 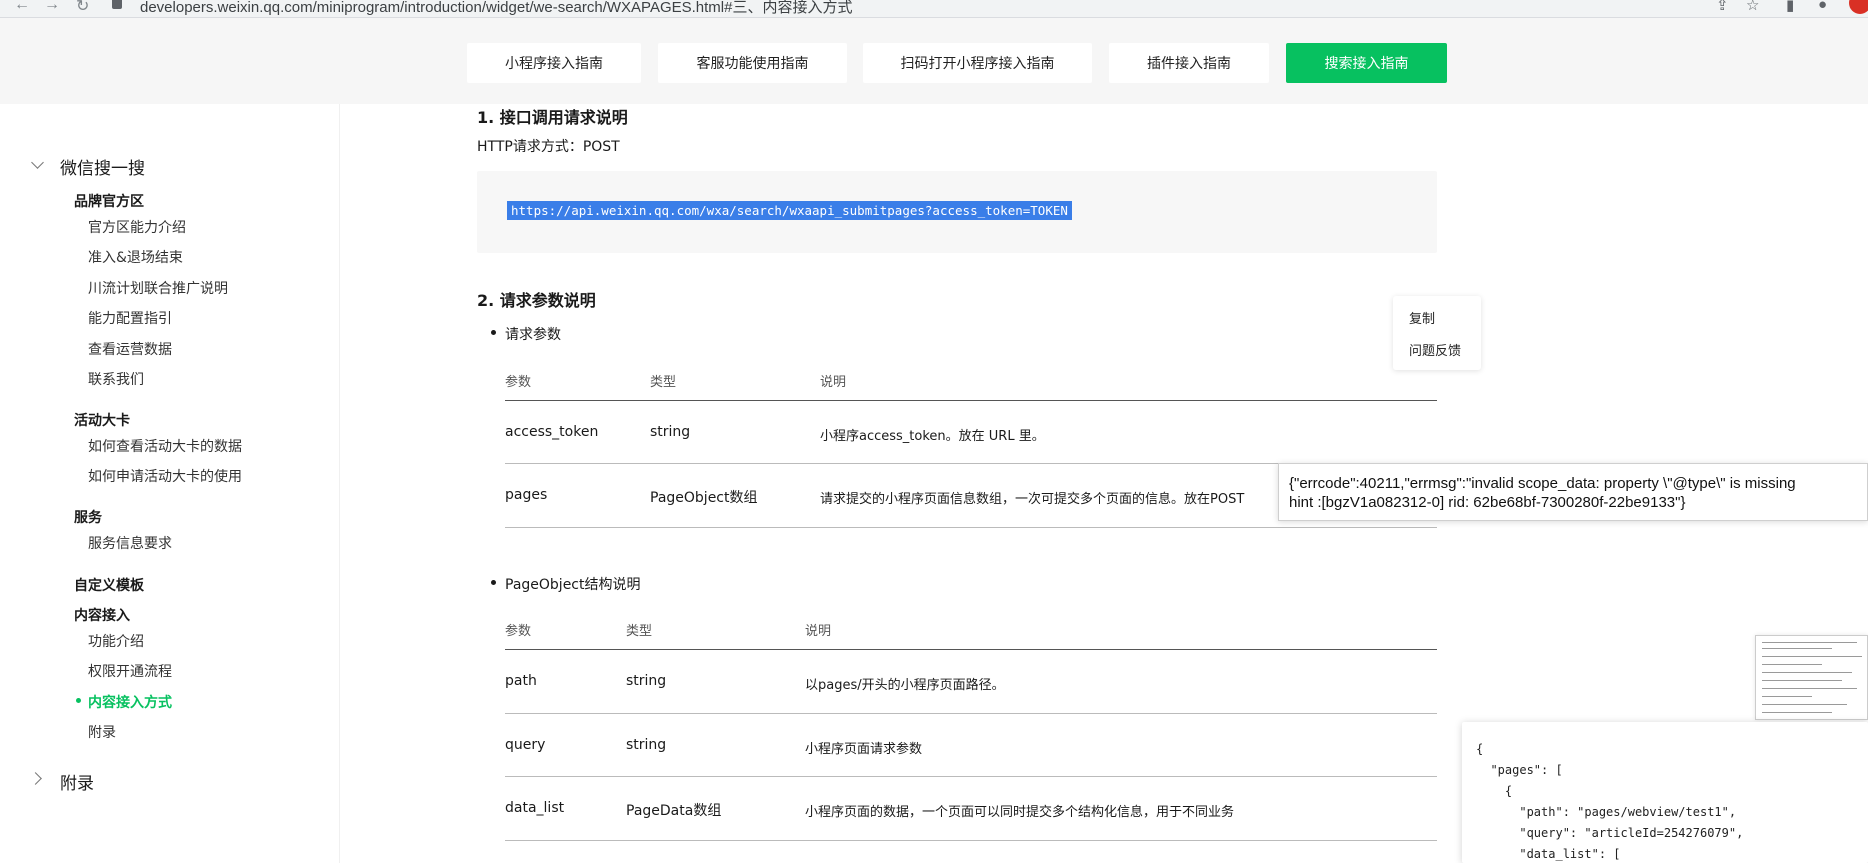 What do you see at coordinates (102, 732) in the screenshot?
I see `sidebar-item: 附录` at bounding box center [102, 732].